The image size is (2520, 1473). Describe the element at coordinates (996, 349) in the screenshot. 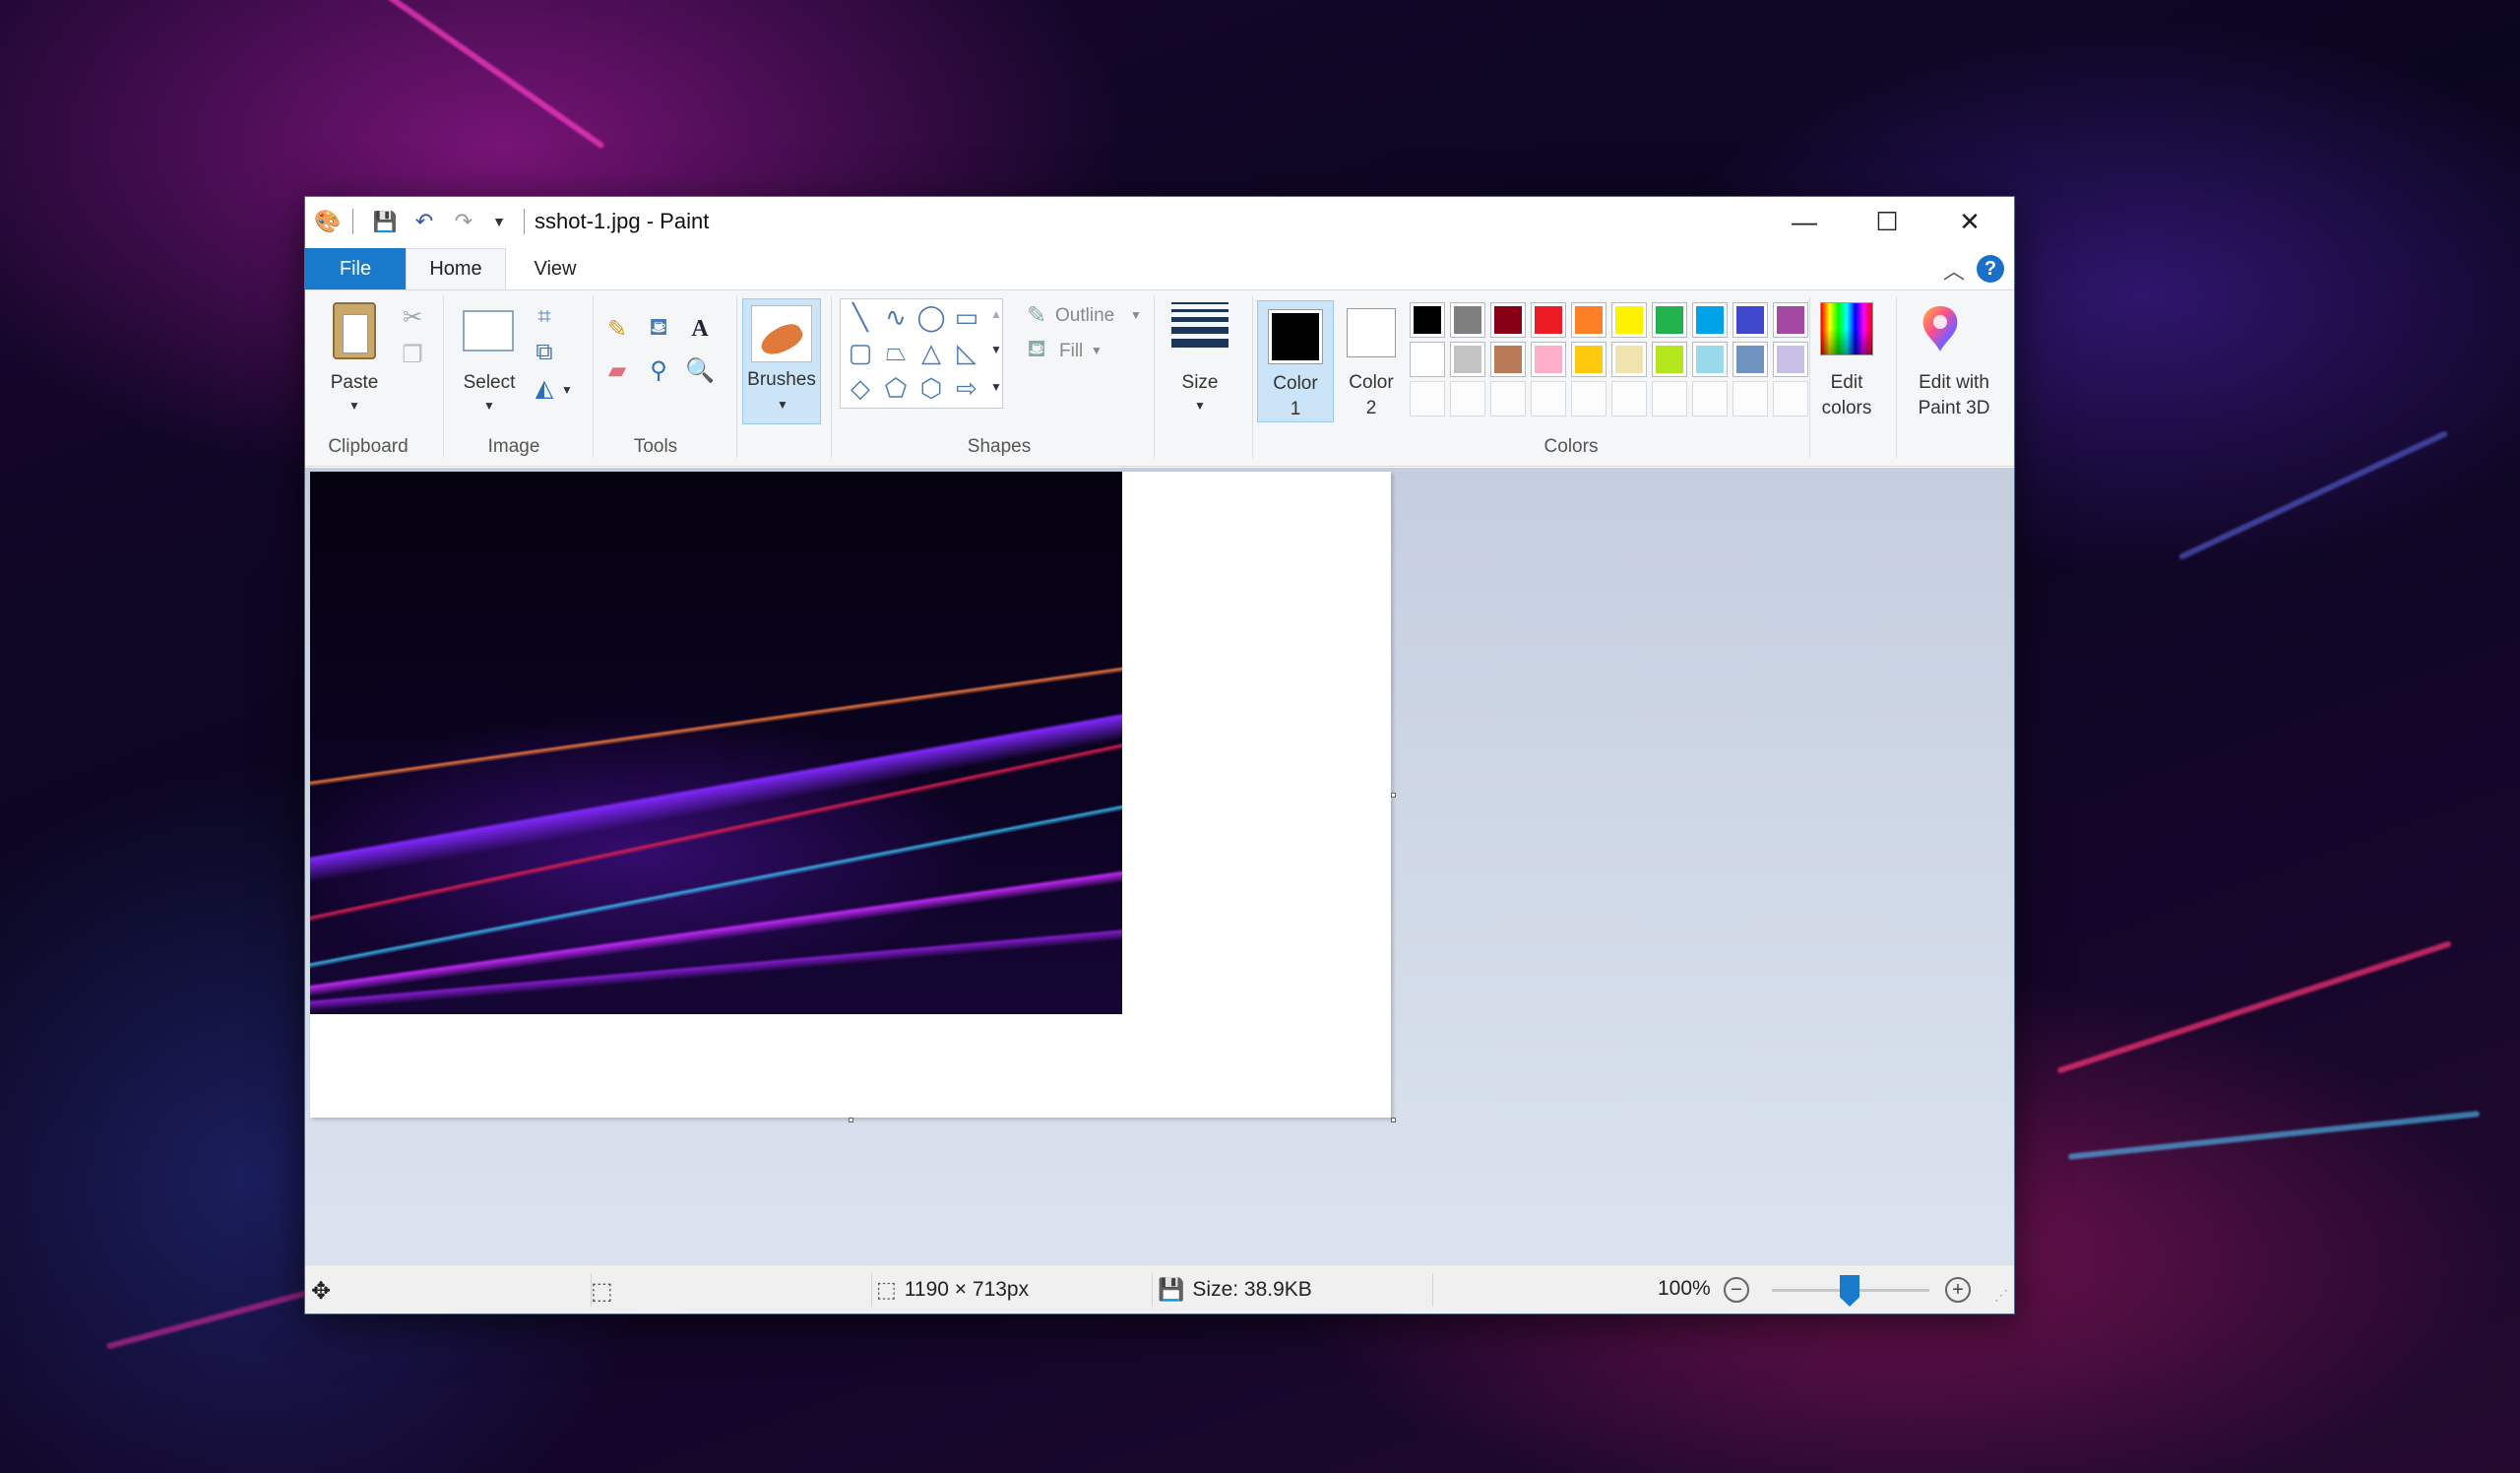

I see `shapes-scroll-down-icon: ▼` at that location.